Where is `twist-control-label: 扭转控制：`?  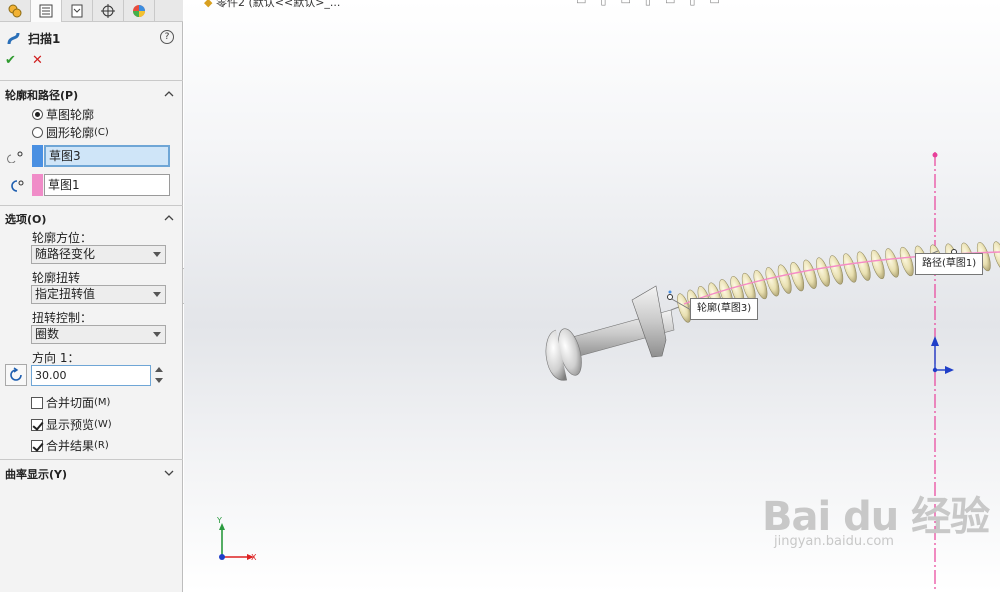 twist-control-label: 扭转控制： is located at coordinates (62, 318).